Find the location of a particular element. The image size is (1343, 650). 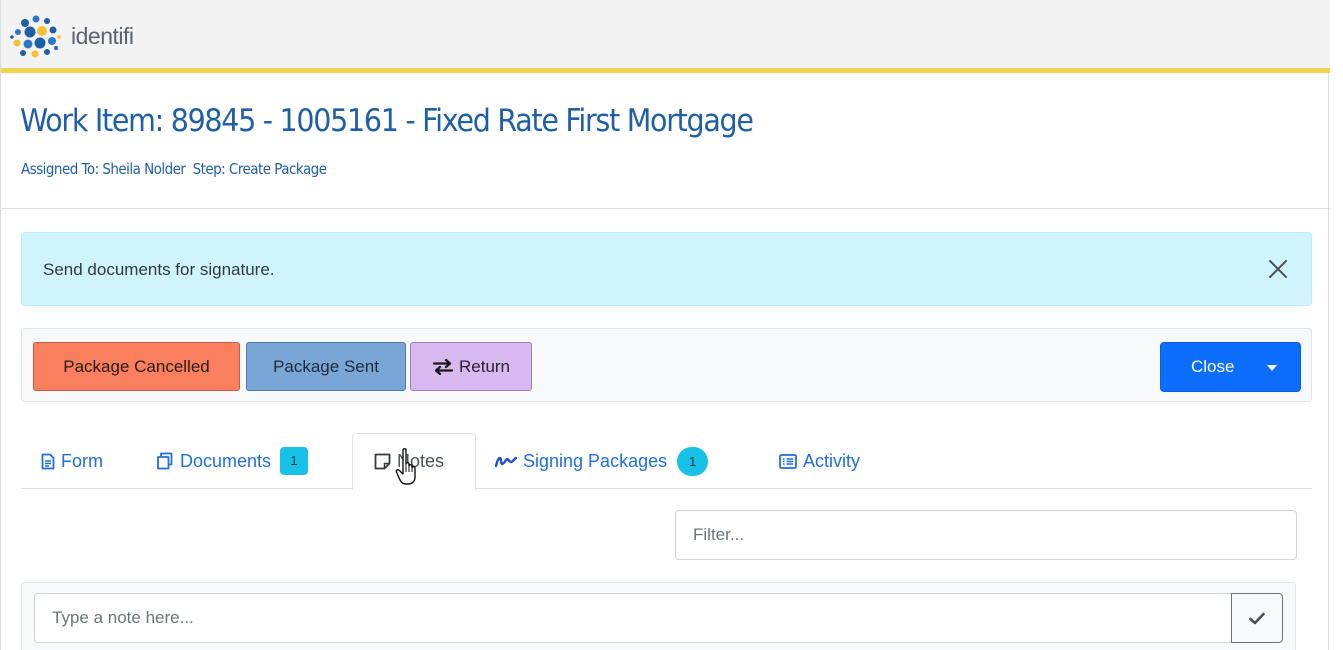

signing-packages-count-badge: 1 is located at coordinates (693, 461).